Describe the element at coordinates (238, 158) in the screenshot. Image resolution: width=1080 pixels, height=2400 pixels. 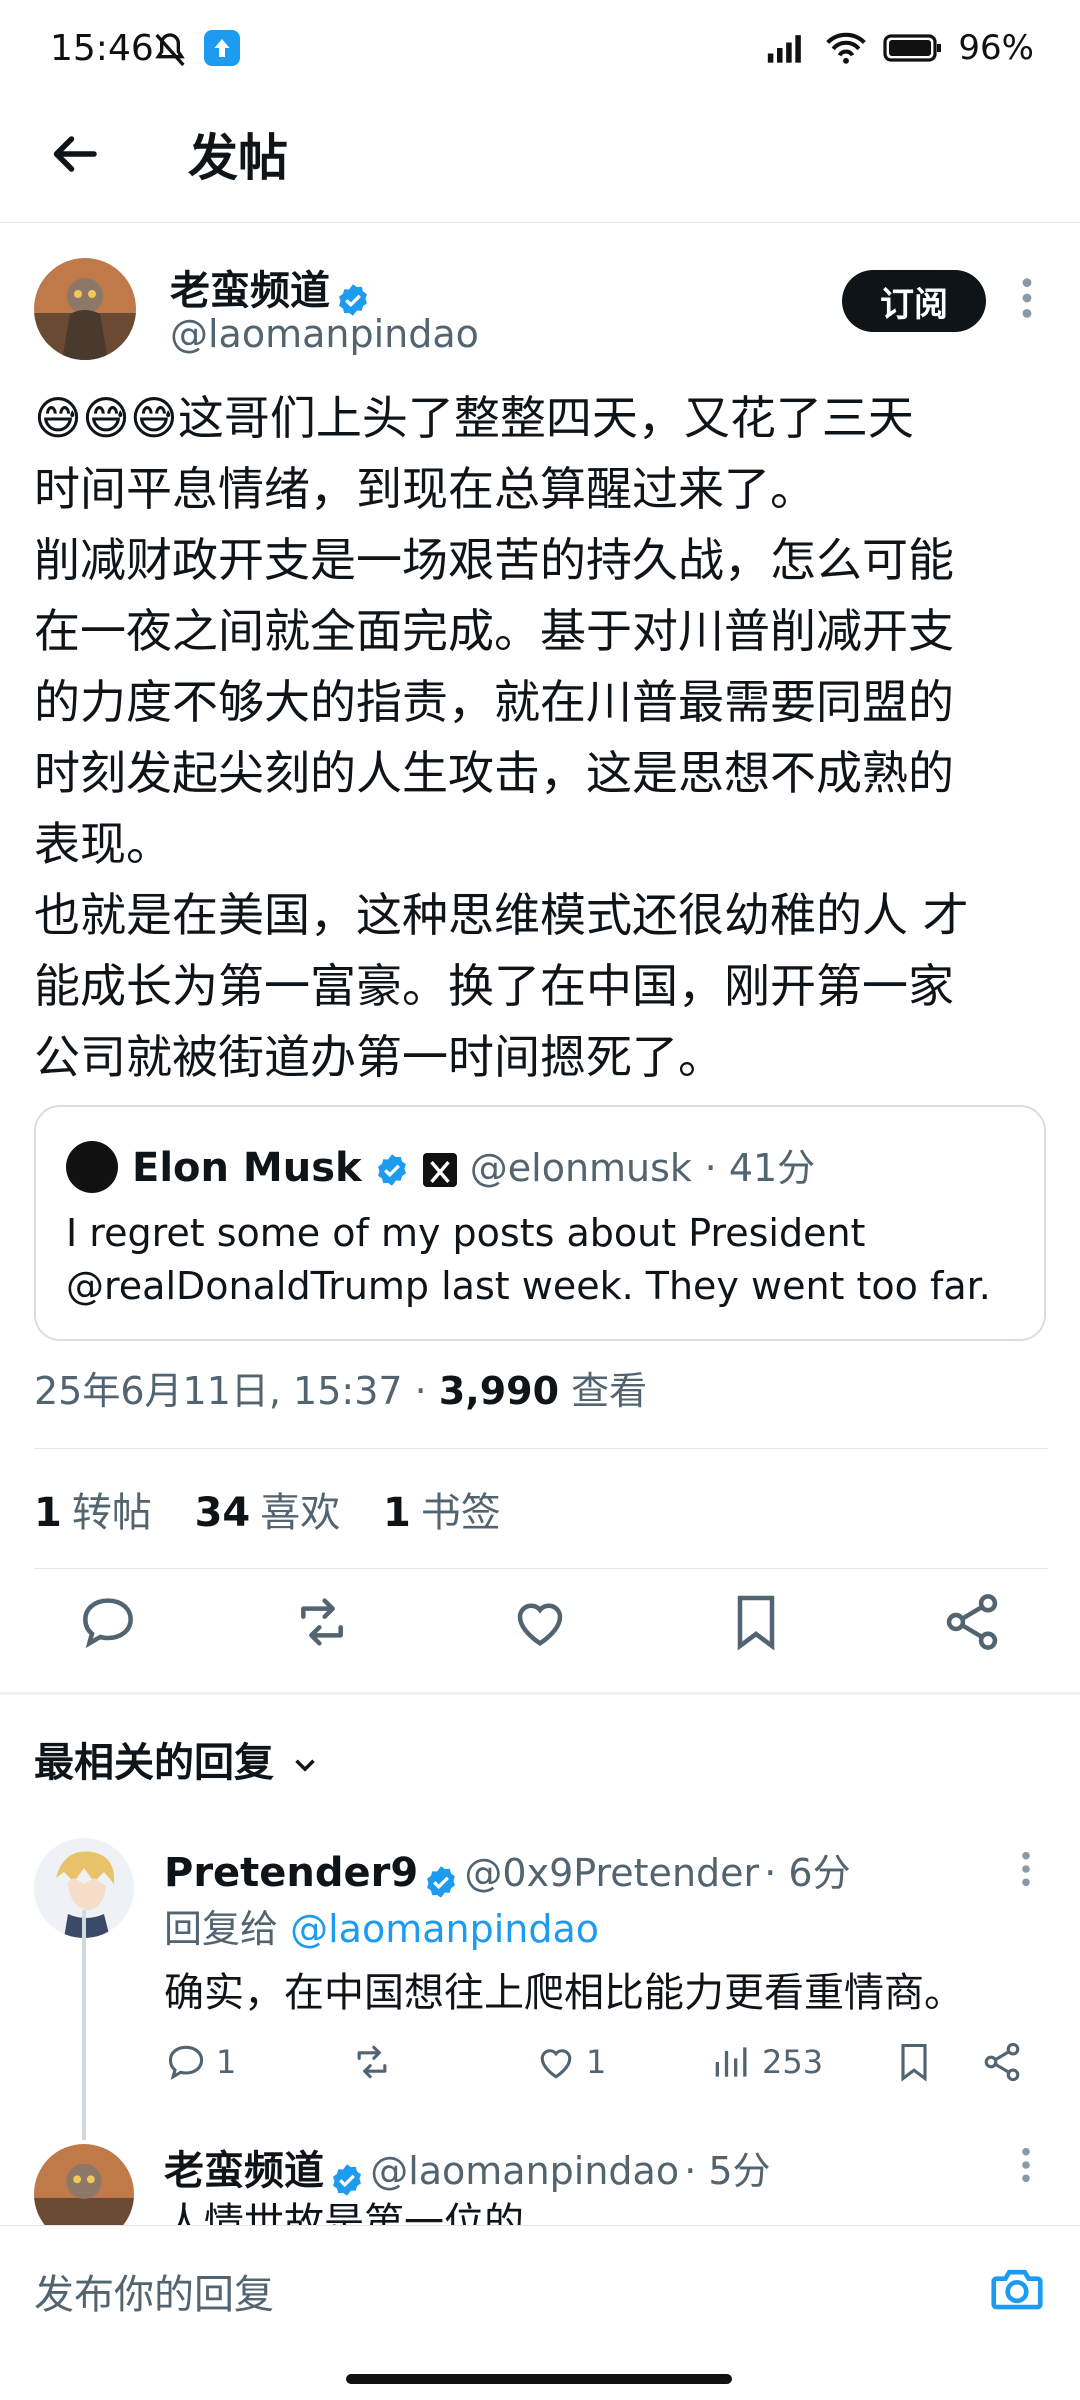
I see `page-title: 发帖` at that location.